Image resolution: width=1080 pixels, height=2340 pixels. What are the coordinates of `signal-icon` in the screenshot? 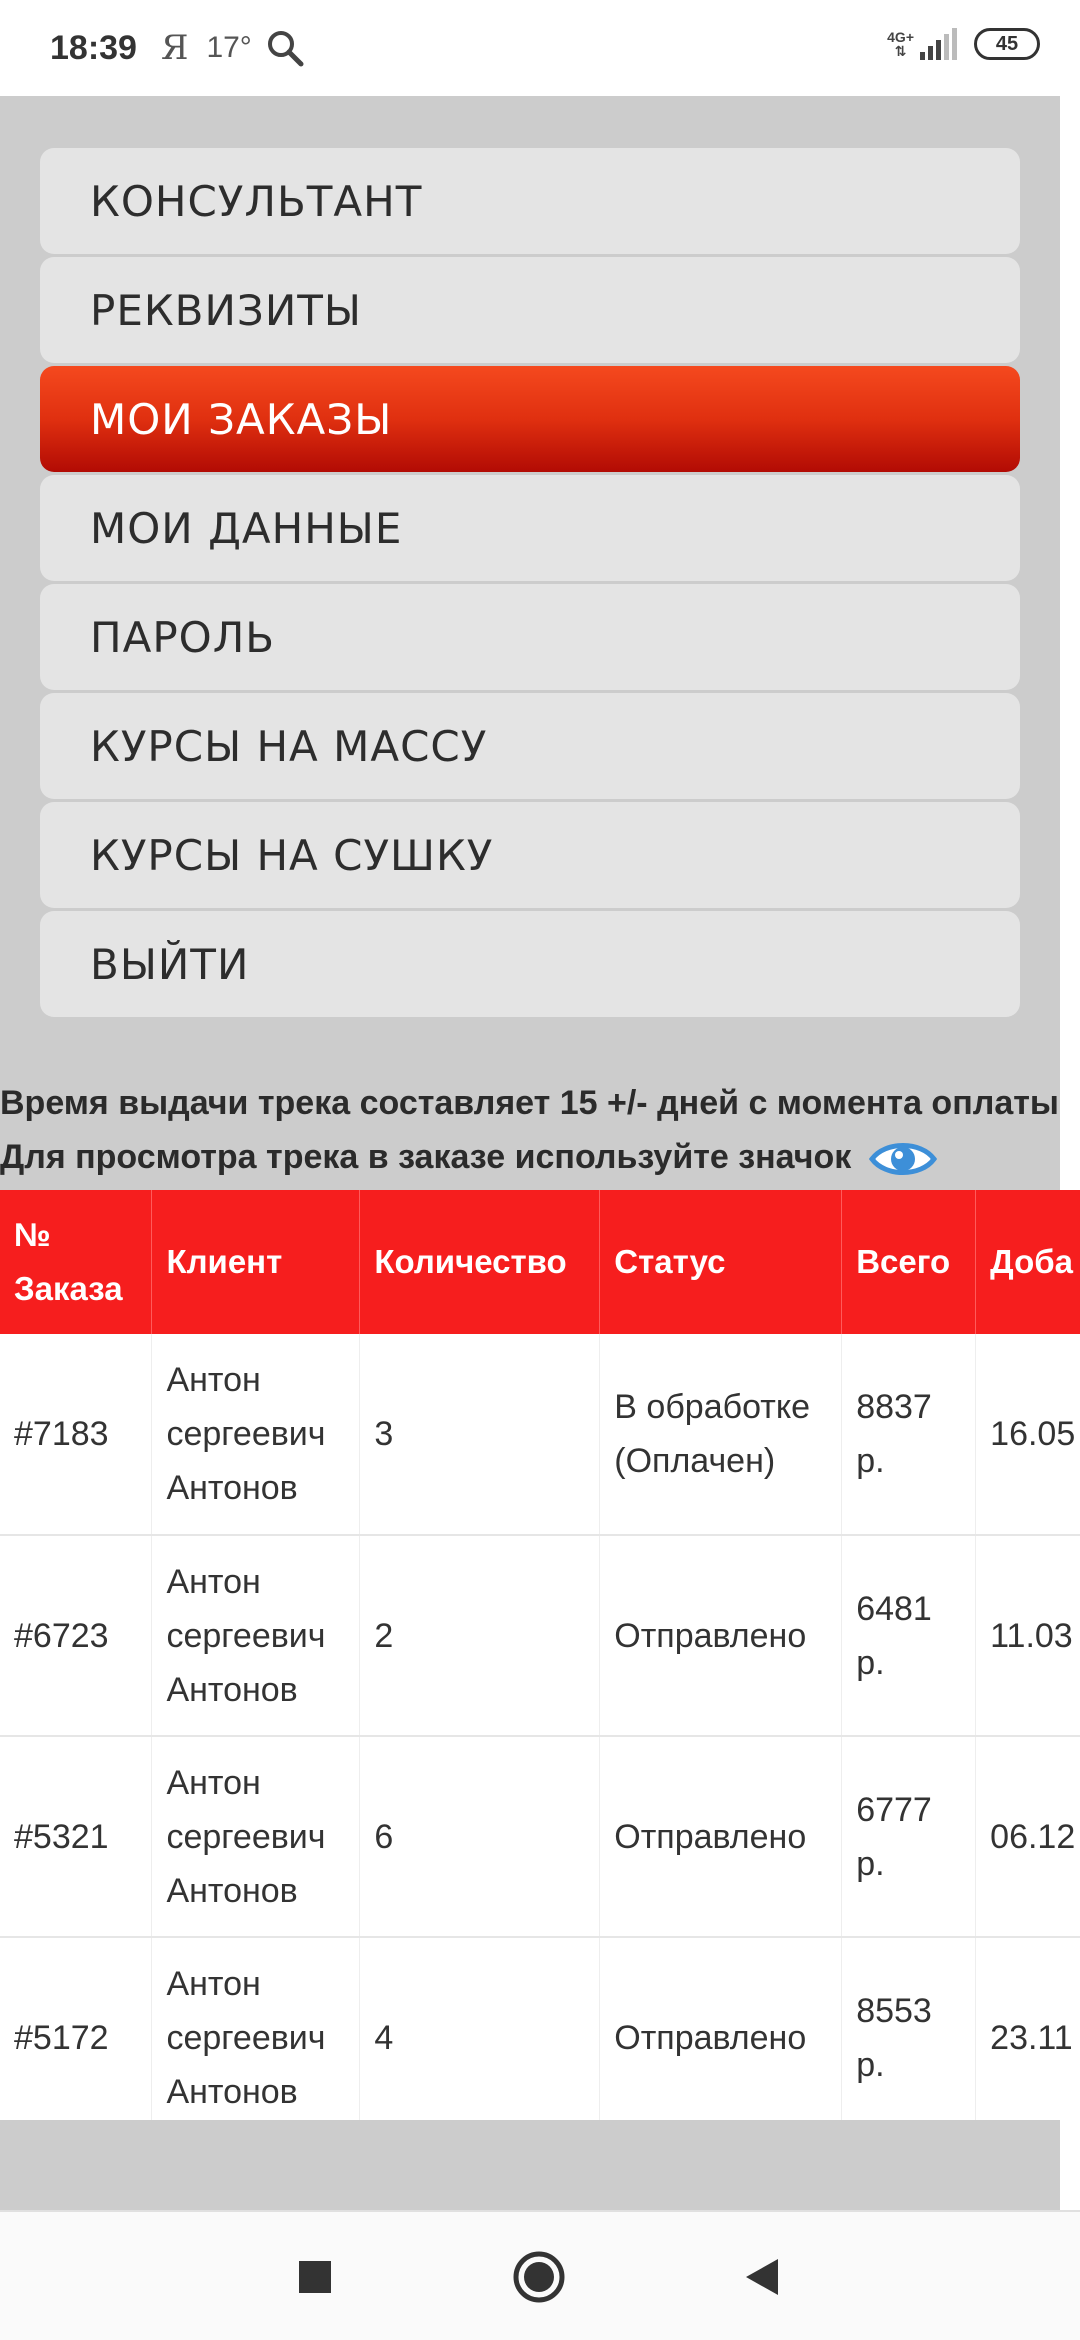 It's located at (940, 44).